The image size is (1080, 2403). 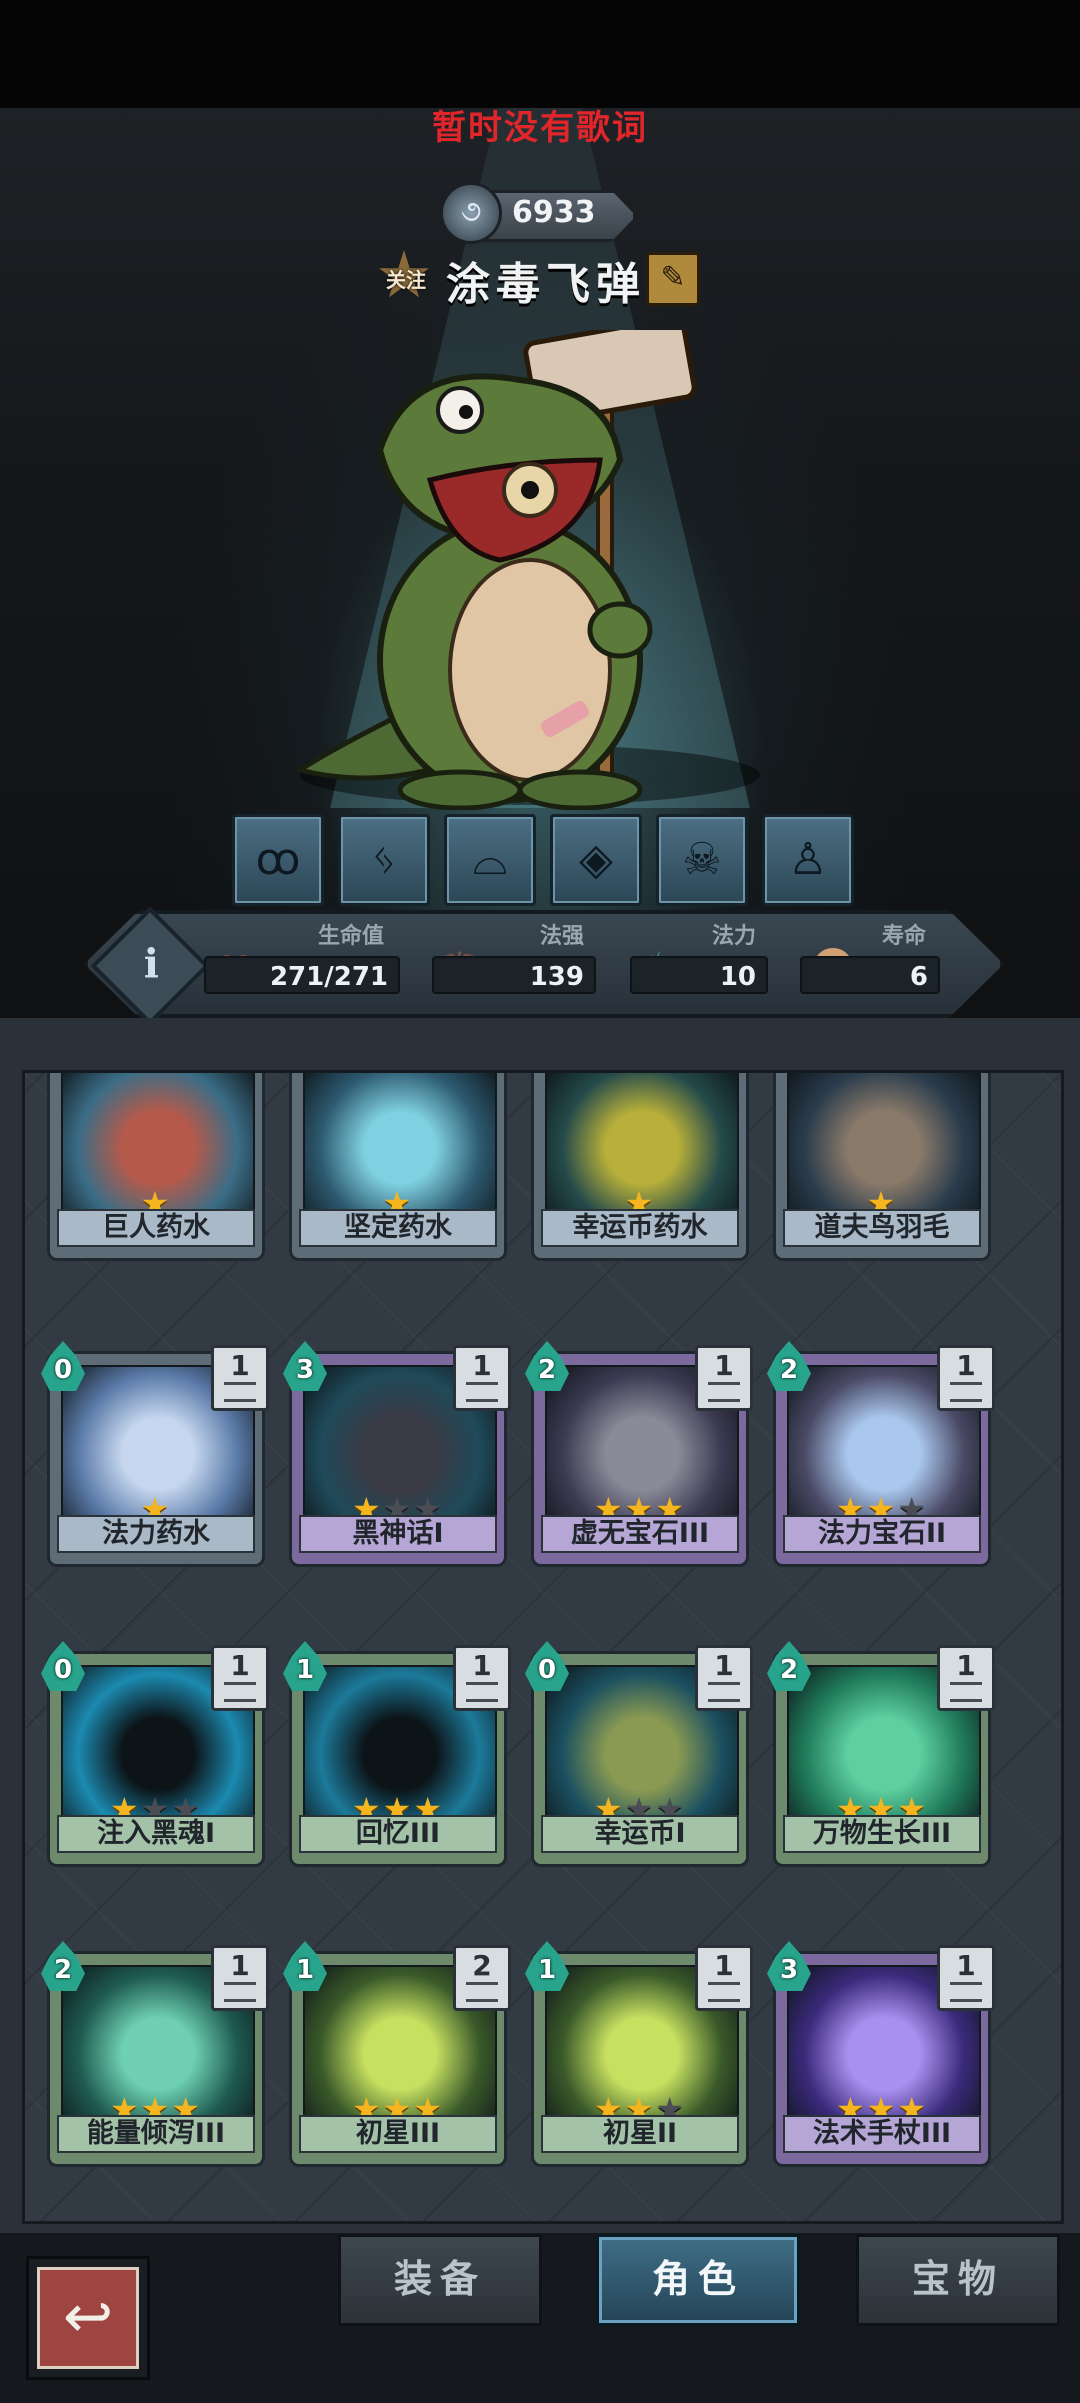 What do you see at coordinates (397, 1754) in the screenshot?
I see `card: ★★★ 回忆III 1 1` at bounding box center [397, 1754].